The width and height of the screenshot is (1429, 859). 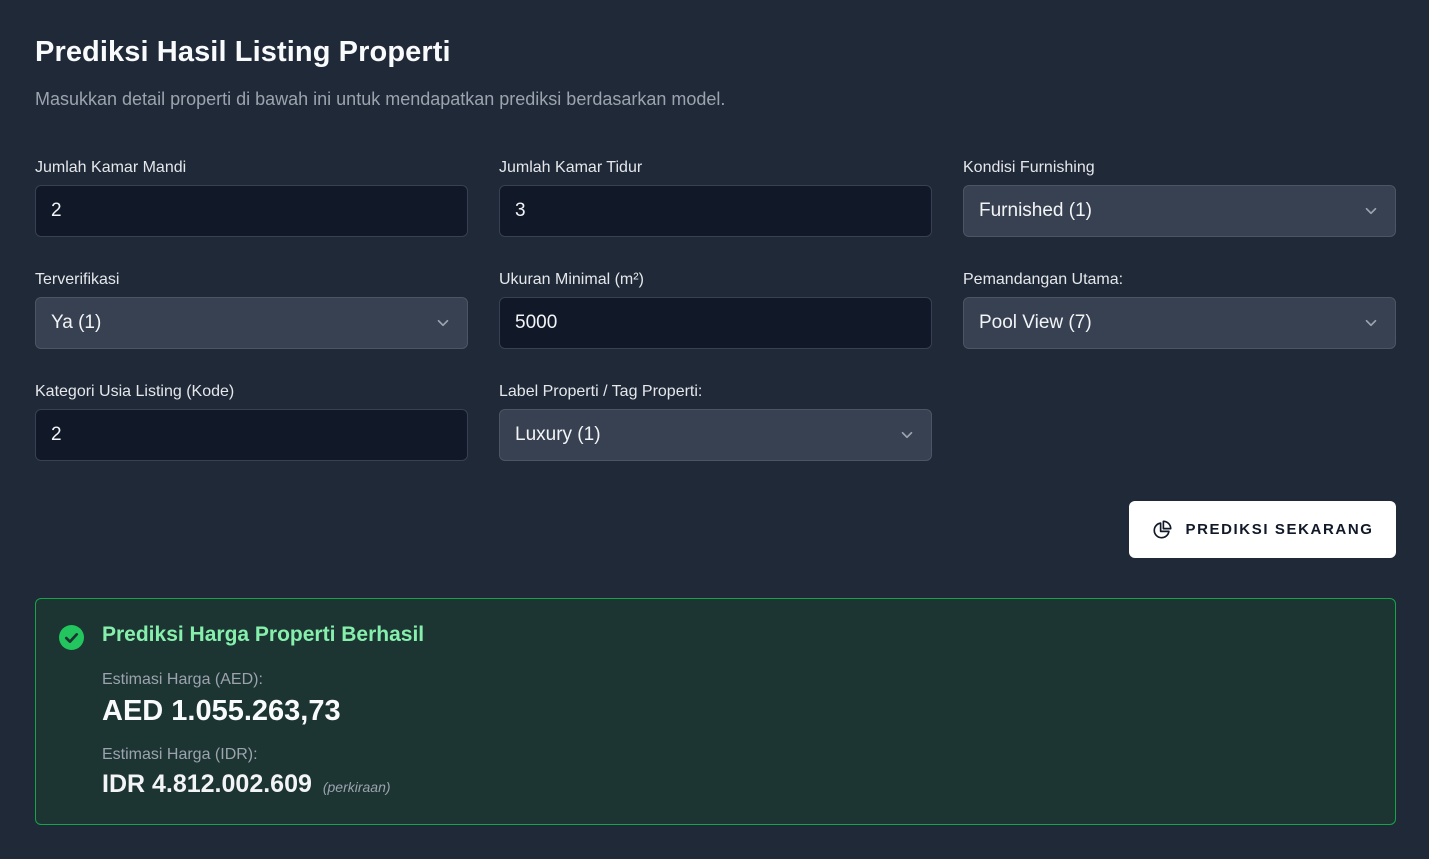 I want to click on idr-estimate: IDR 4.812.002.609 (perkiraan), so click(x=246, y=784).